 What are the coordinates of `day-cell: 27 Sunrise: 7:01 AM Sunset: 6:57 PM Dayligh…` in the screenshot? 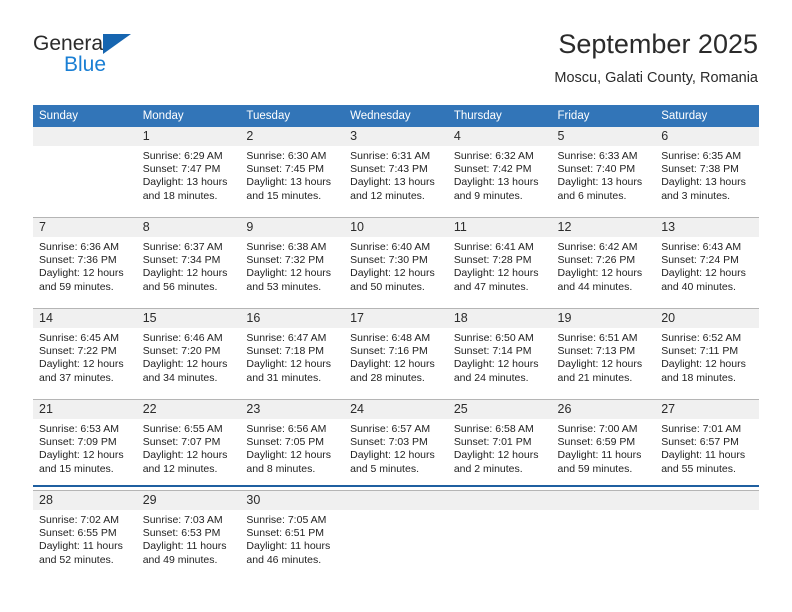 It's located at (707, 445).